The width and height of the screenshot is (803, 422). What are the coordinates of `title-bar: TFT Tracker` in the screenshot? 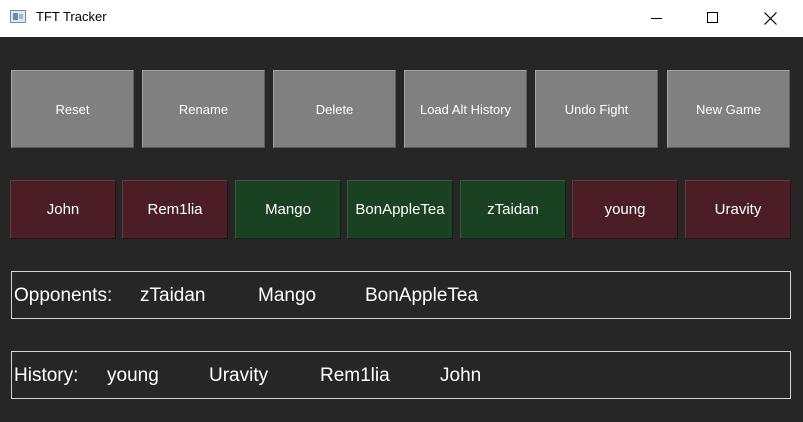 It's located at (401, 18).